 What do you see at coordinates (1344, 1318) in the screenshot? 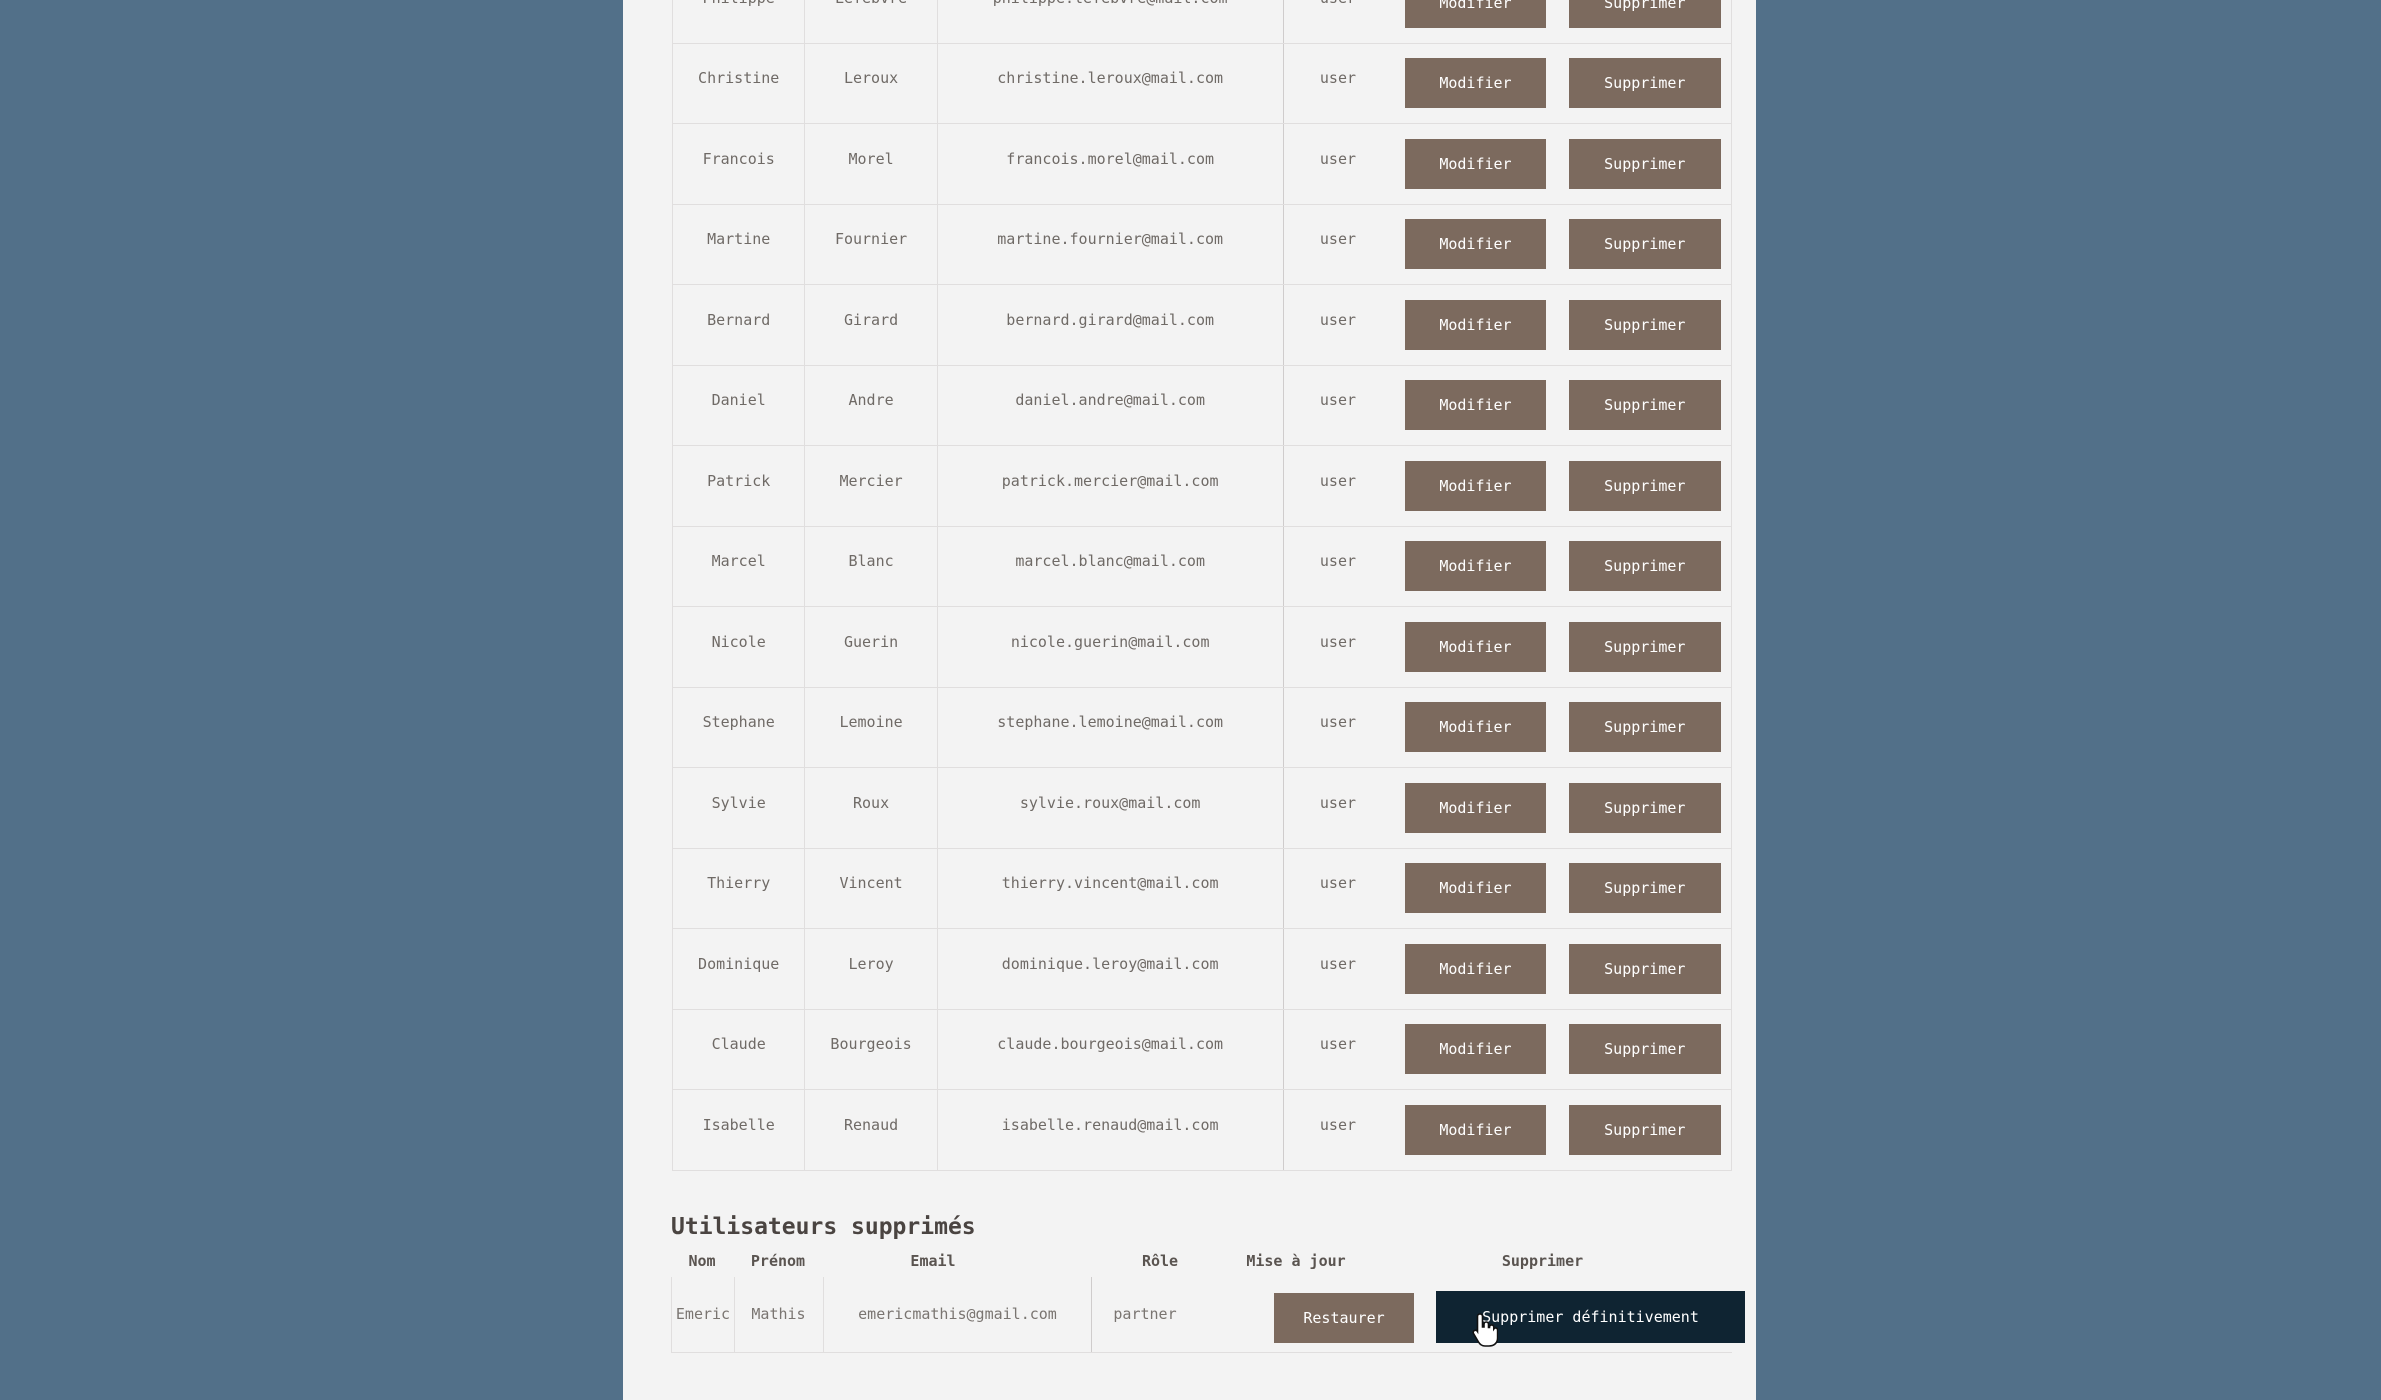
I see `restore-button: Restaurer` at bounding box center [1344, 1318].